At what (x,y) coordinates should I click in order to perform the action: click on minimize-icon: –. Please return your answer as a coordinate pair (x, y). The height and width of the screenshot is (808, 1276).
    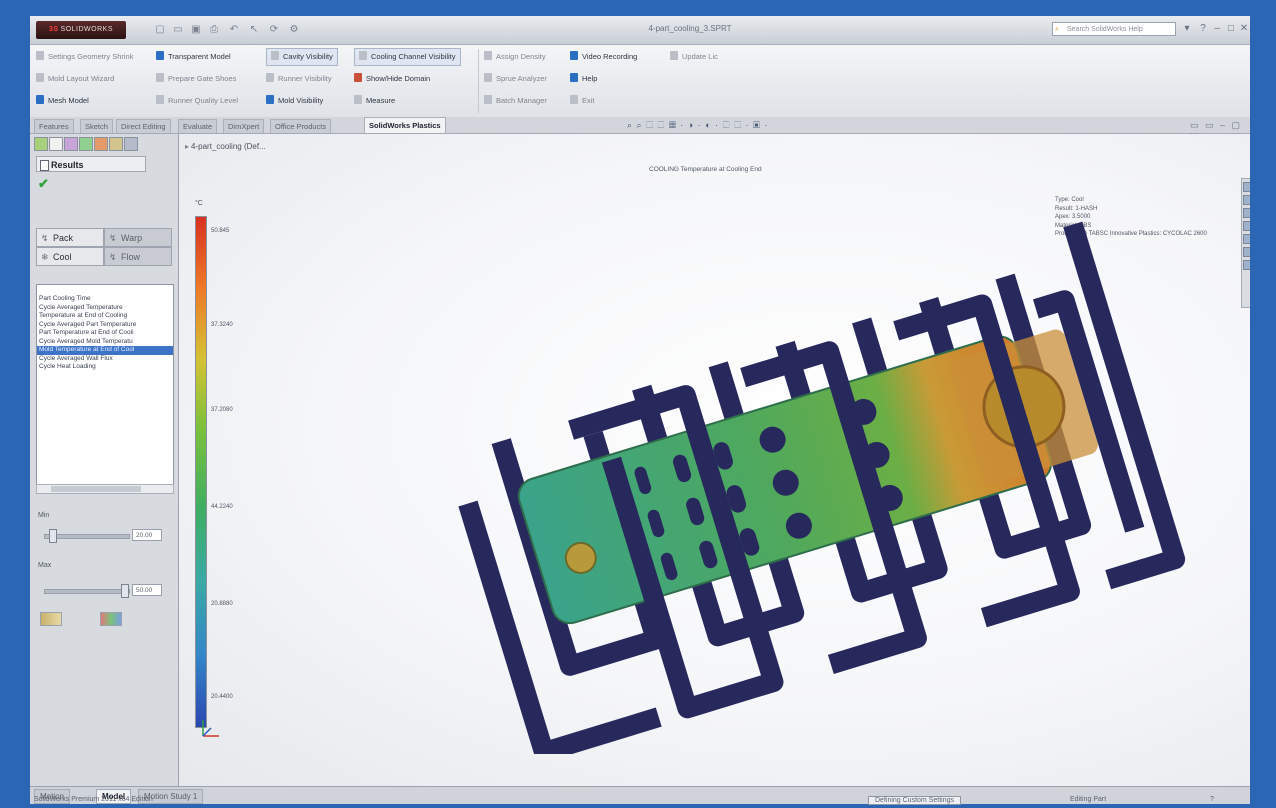
    Looking at the image, I should click on (1217, 29).